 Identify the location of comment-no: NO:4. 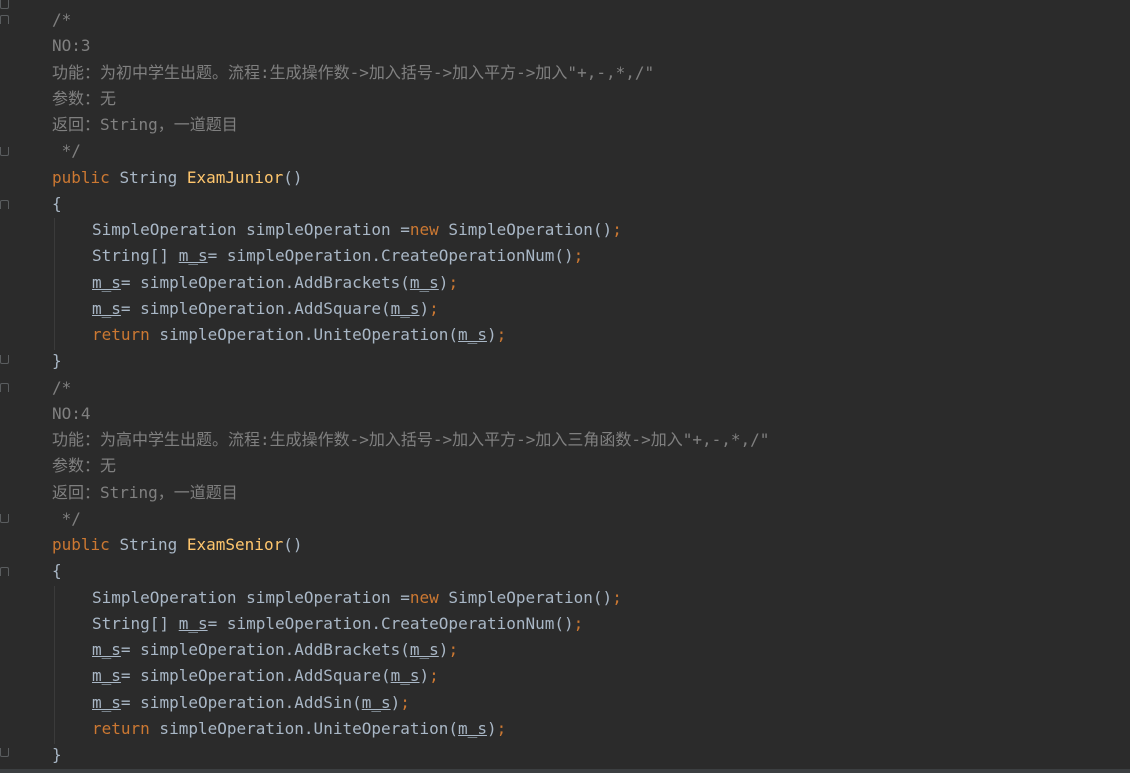
(71, 413).